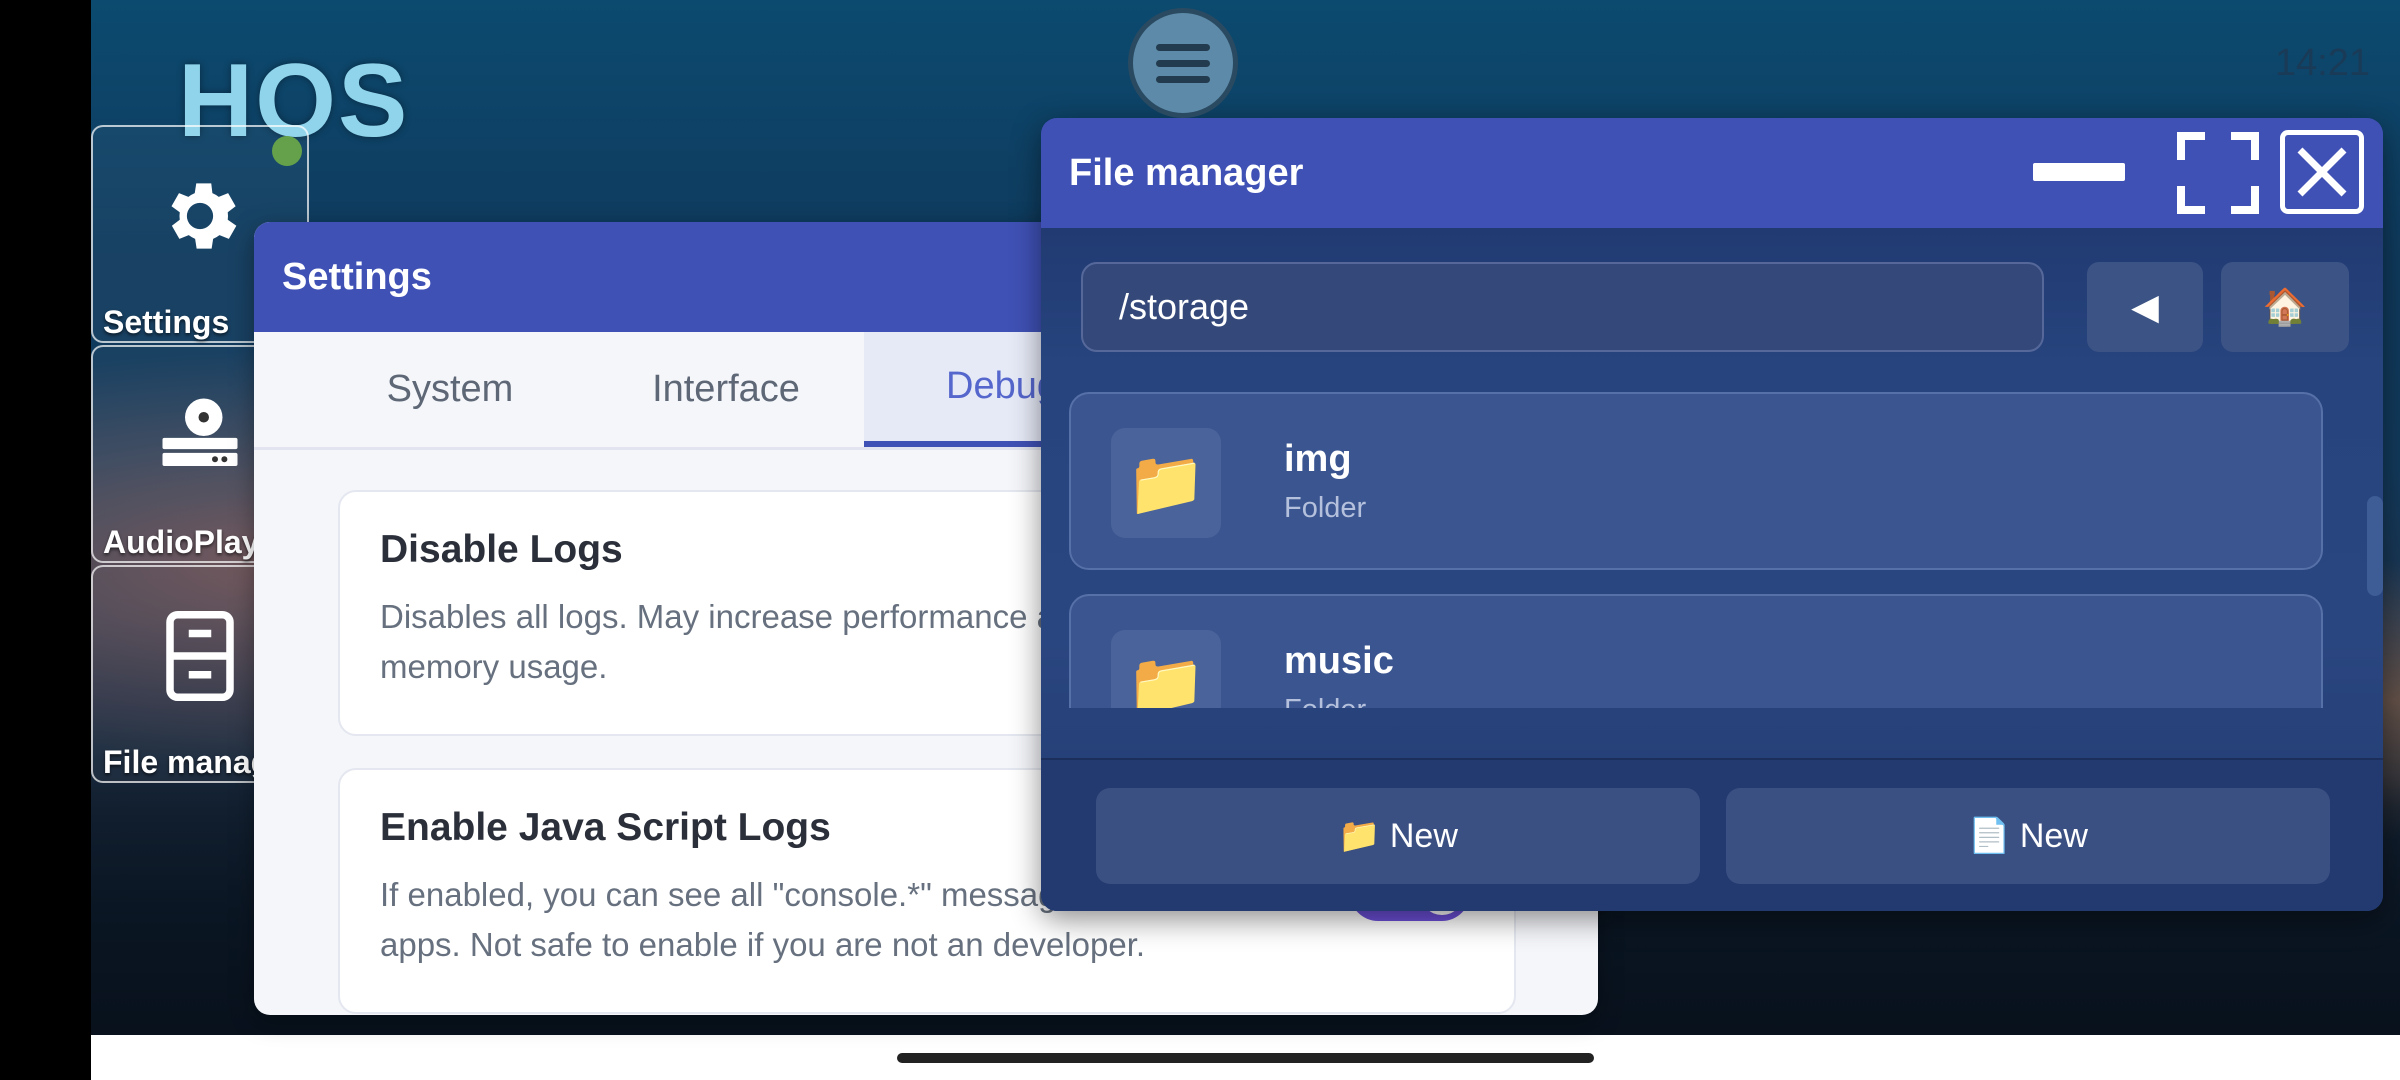 The height and width of the screenshot is (1080, 2400). What do you see at coordinates (1712, 834) in the screenshot?
I see `file-manager-footer: 📁 New 📄 New` at bounding box center [1712, 834].